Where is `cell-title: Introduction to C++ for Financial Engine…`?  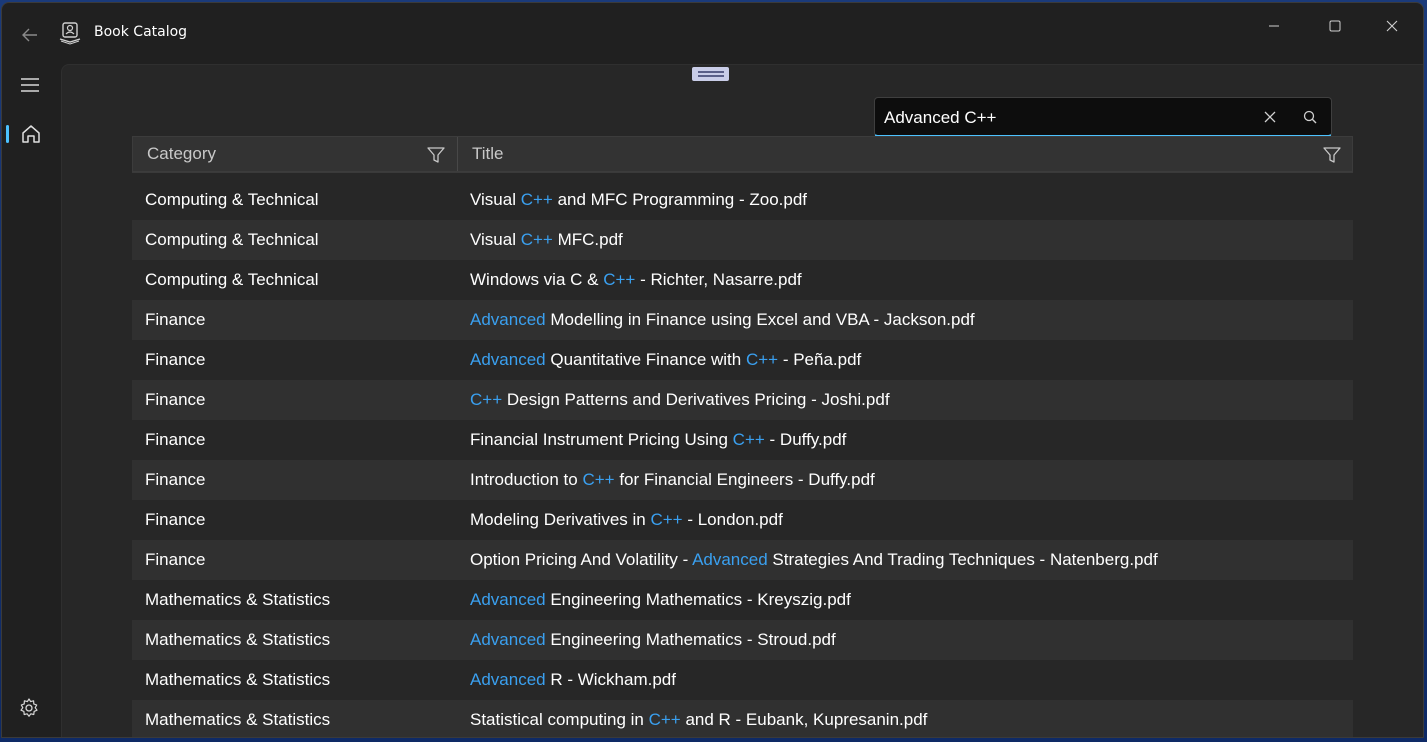 cell-title: Introduction to C++ for Financial Engine… is located at coordinates (672, 480).